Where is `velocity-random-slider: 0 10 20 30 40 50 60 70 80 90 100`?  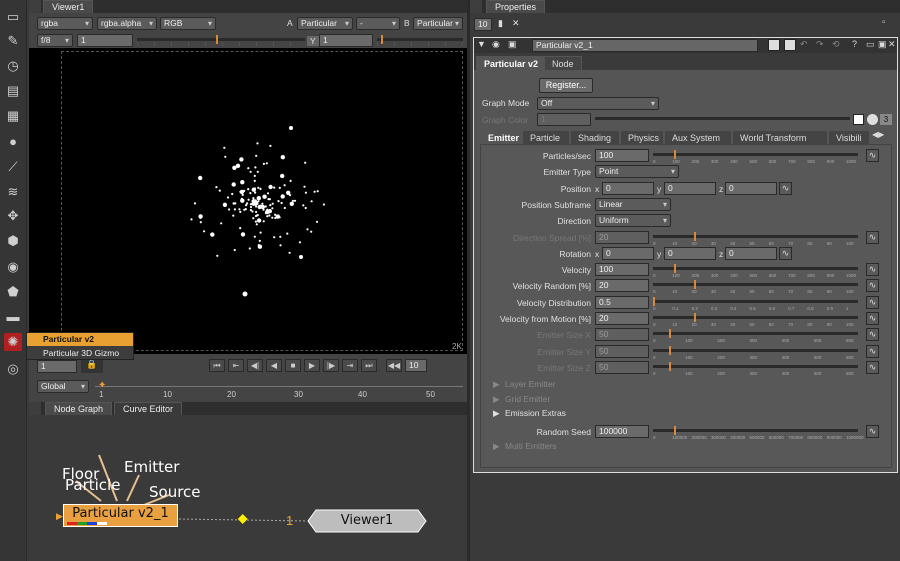
velocity-random-slider: 0 10 20 30 40 50 60 70 80 90 100 is located at coordinates (755, 286).